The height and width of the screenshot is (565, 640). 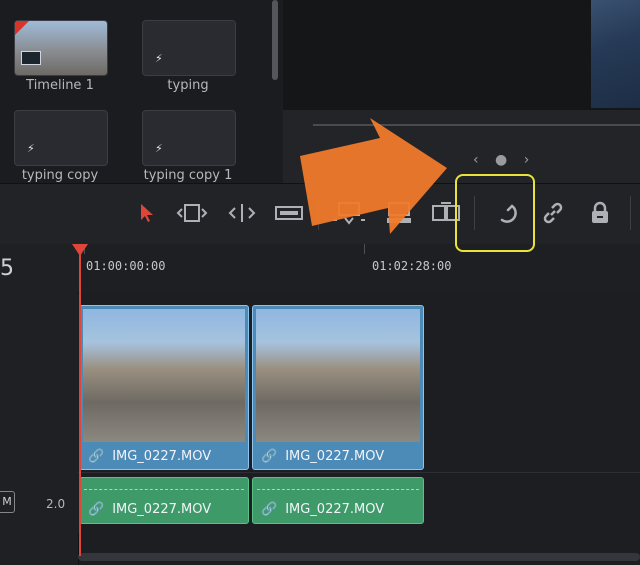 I want to click on media-item-label: typing copy, so click(x=60, y=175).